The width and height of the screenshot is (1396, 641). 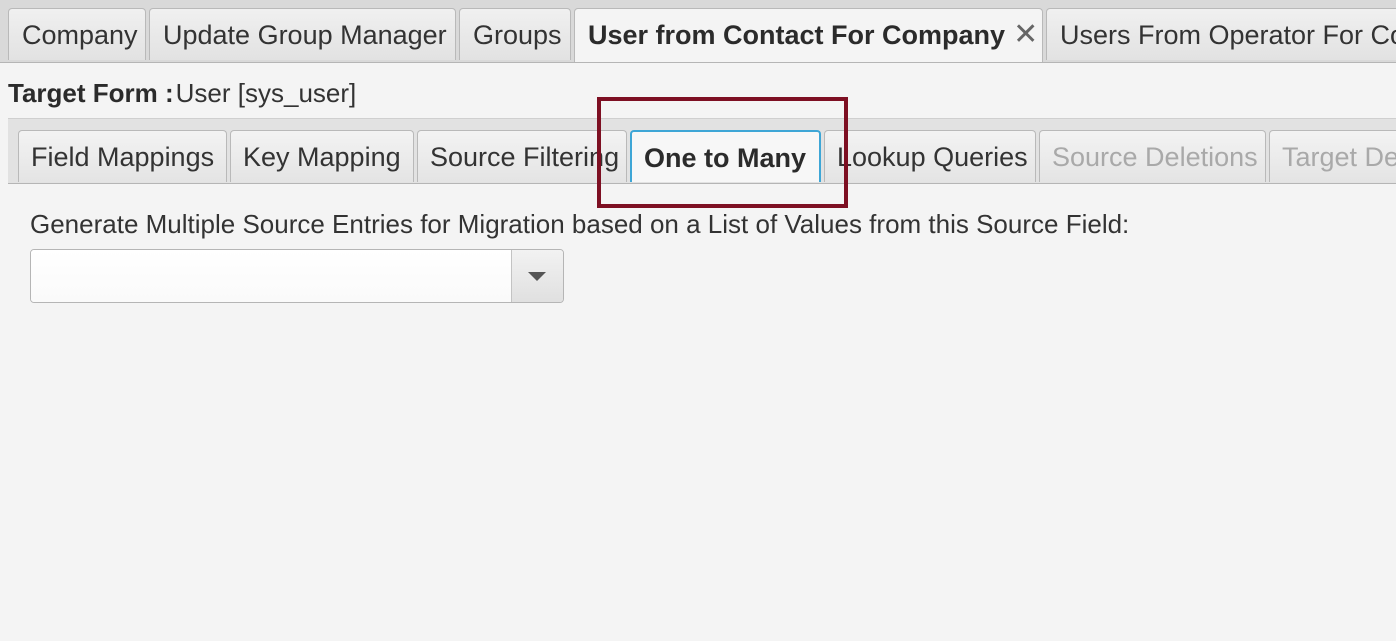 I want to click on tab-label: User from Contact For Company, so click(x=797, y=35).